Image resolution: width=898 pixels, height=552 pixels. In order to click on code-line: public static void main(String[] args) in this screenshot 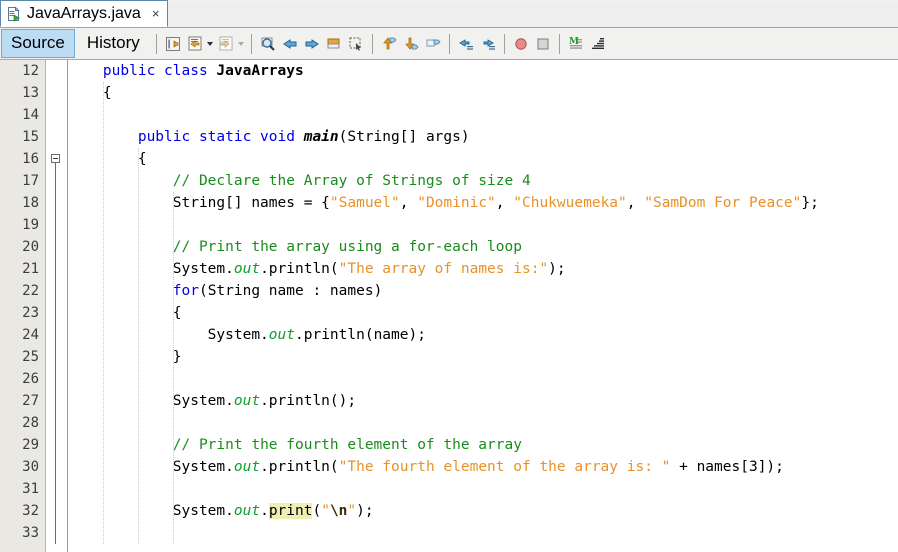, I will do `click(483, 137)`.